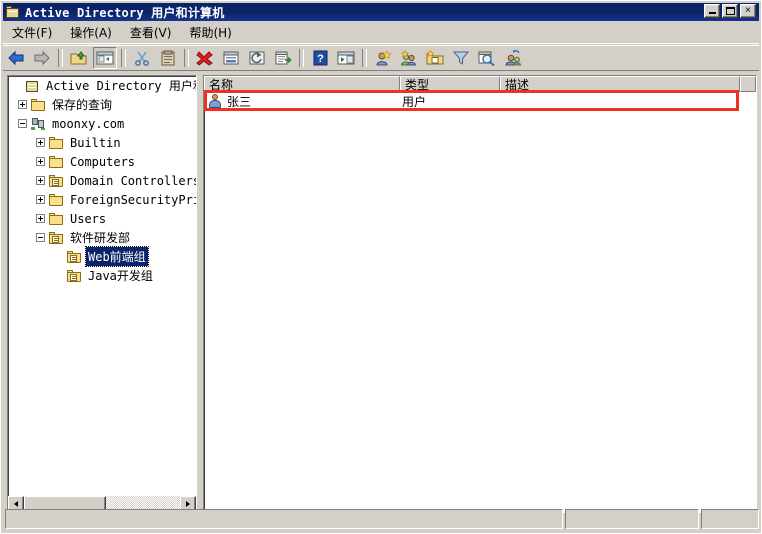  I want to click on new-user-icon, so click(383, 58).